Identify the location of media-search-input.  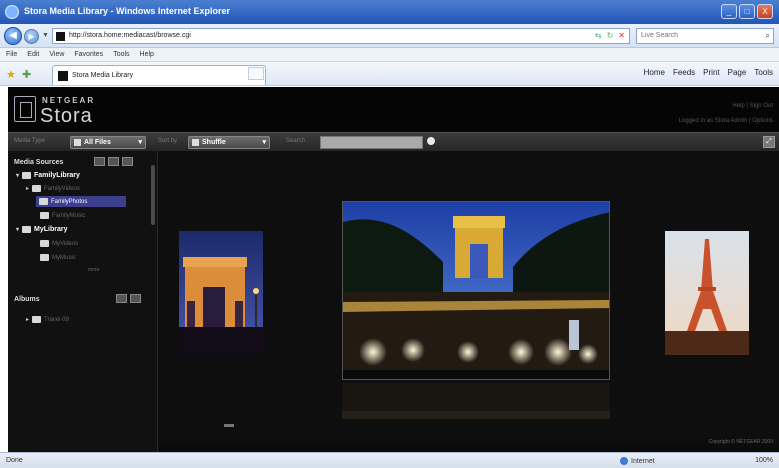
(371, 142).